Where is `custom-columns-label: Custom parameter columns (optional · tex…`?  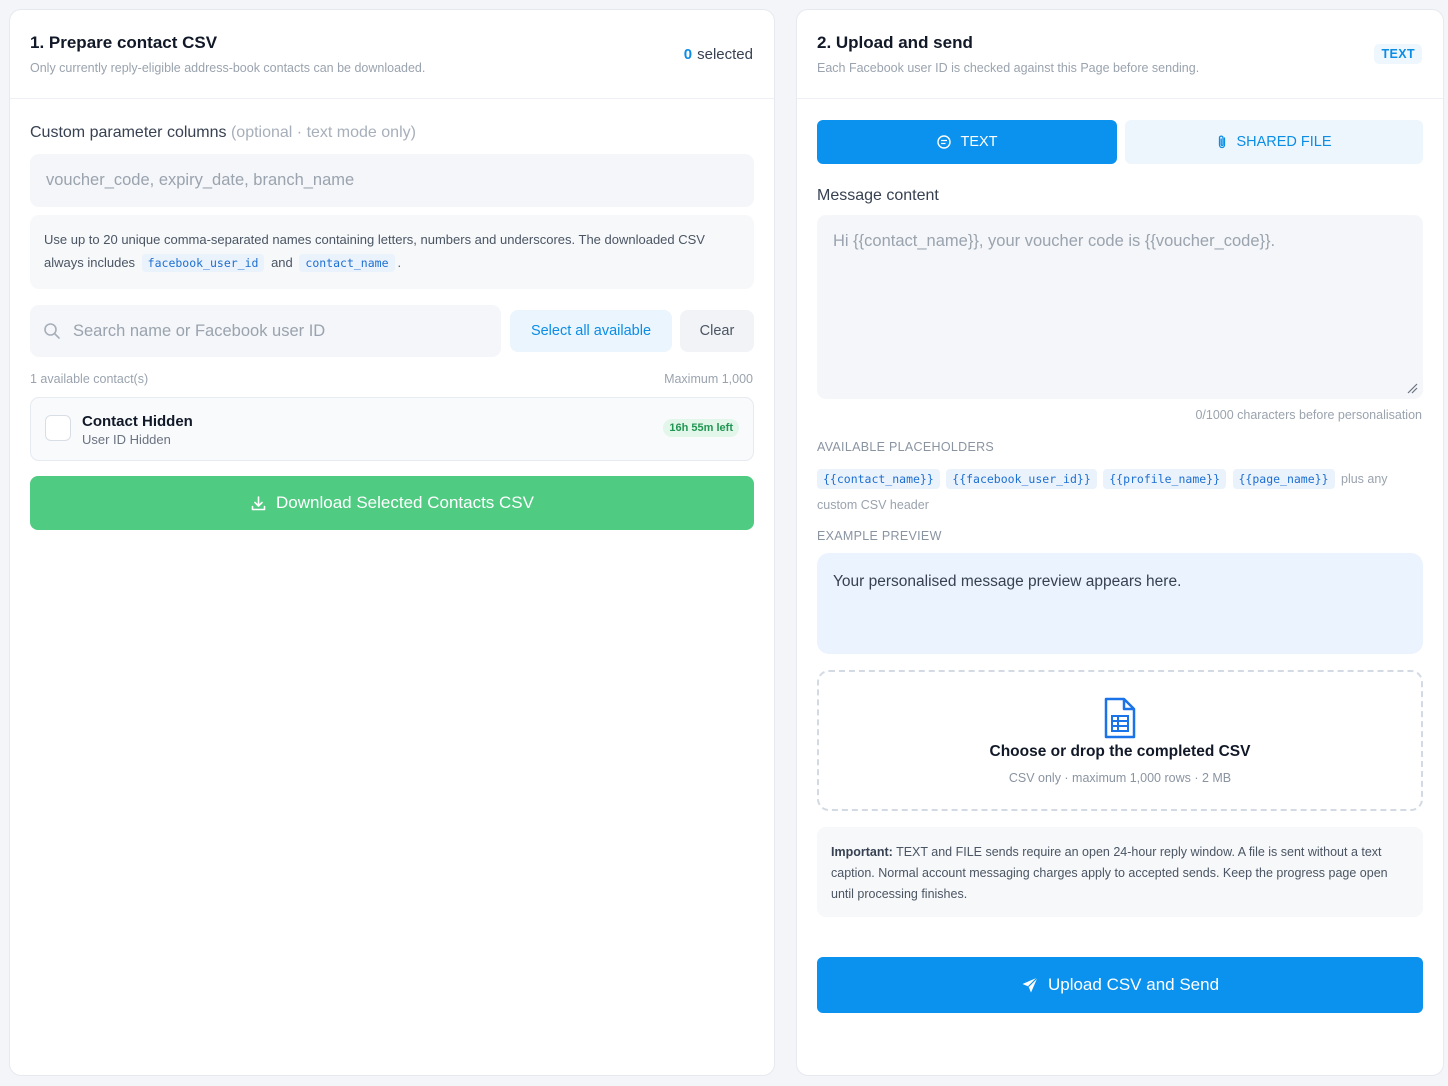 custom-columns-label: Custom parameter columns (optional · tex… is located at coordinates (223, 133).